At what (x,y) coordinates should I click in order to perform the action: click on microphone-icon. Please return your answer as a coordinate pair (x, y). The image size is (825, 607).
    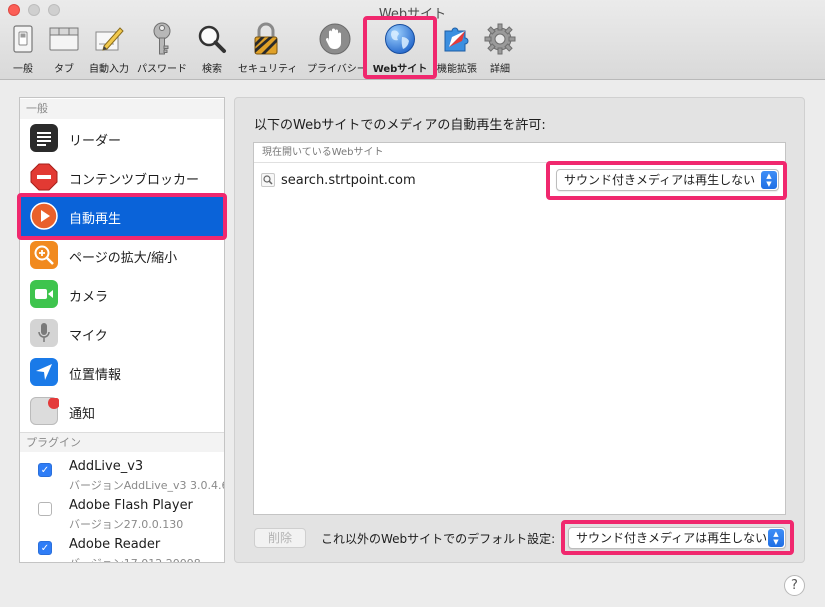
    Looking at the image, I should click on (44, 333).